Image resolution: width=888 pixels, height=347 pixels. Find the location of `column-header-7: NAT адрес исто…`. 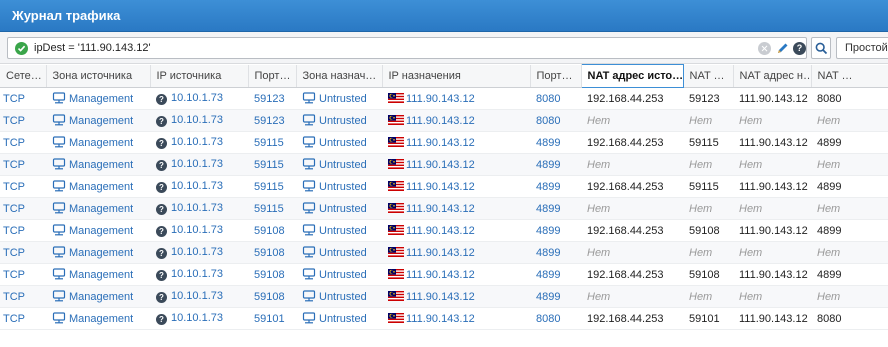

column-header-7: NAT адрес исто… is located at coordinates (632, 76).